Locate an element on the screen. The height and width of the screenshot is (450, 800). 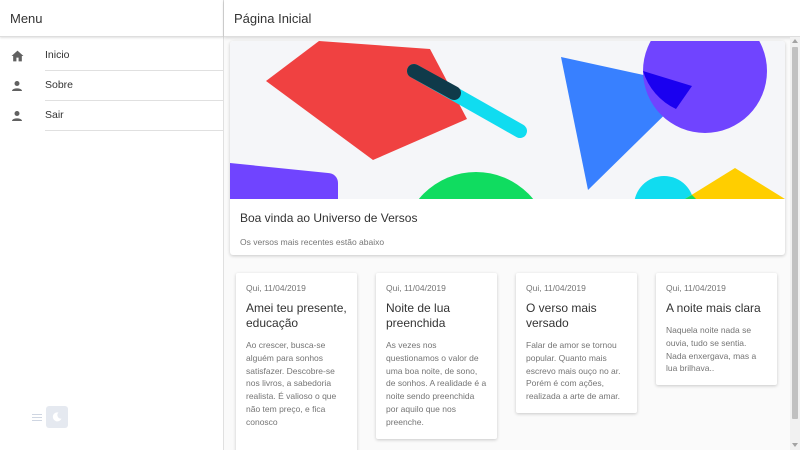
scroll-down-arrow-icon is located at coordinates (795, 445).